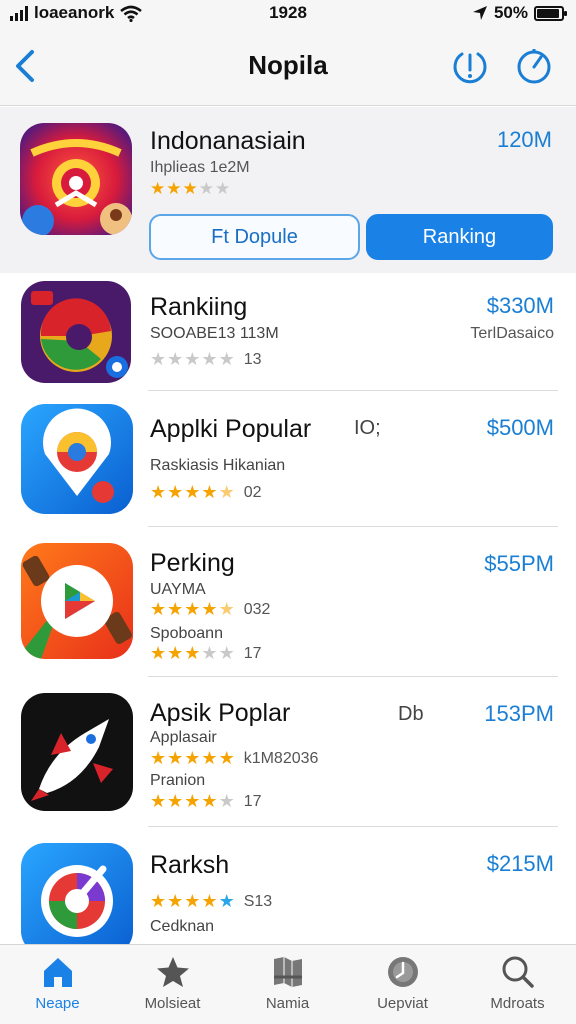  What do you see at coordinates (411, 714) in the screenshot?
I see `app-badge: Db` at bounding box center [411, 714].